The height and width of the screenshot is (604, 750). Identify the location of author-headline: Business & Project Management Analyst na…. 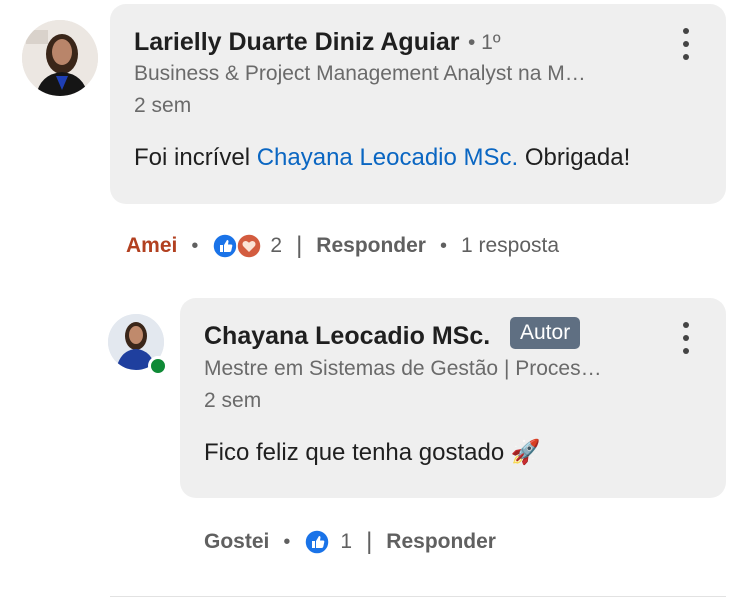
(360, 73).